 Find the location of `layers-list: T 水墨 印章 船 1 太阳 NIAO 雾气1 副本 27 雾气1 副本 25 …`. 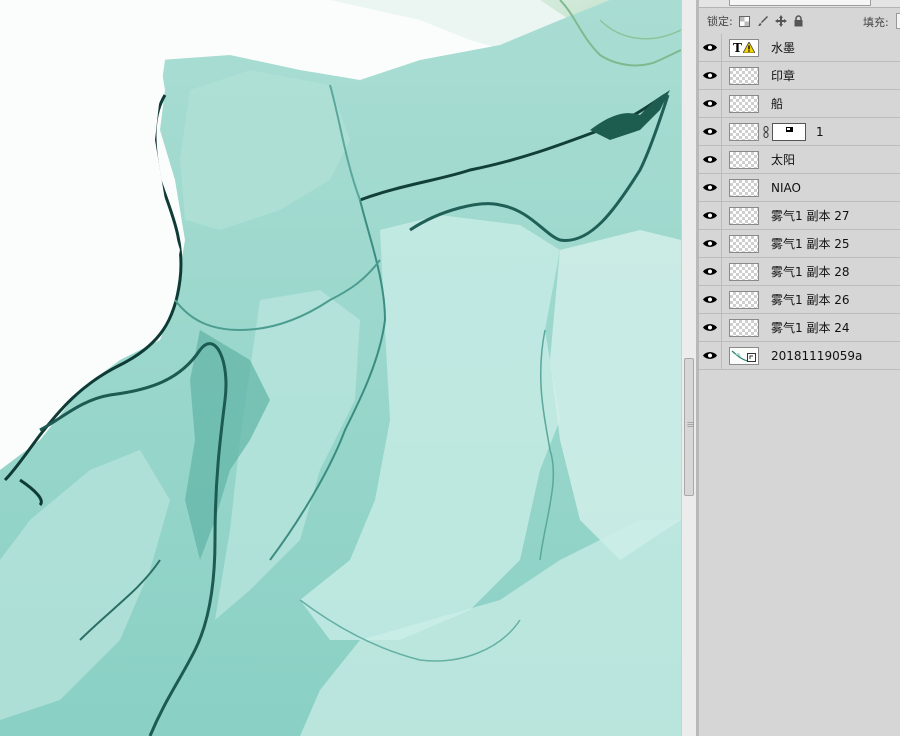

layers-list: T 水墨 印章 船 1 太阳 NIAO 雾气1 副本 27 雾气1 副本 25 … is located at coordinates (799, 202).